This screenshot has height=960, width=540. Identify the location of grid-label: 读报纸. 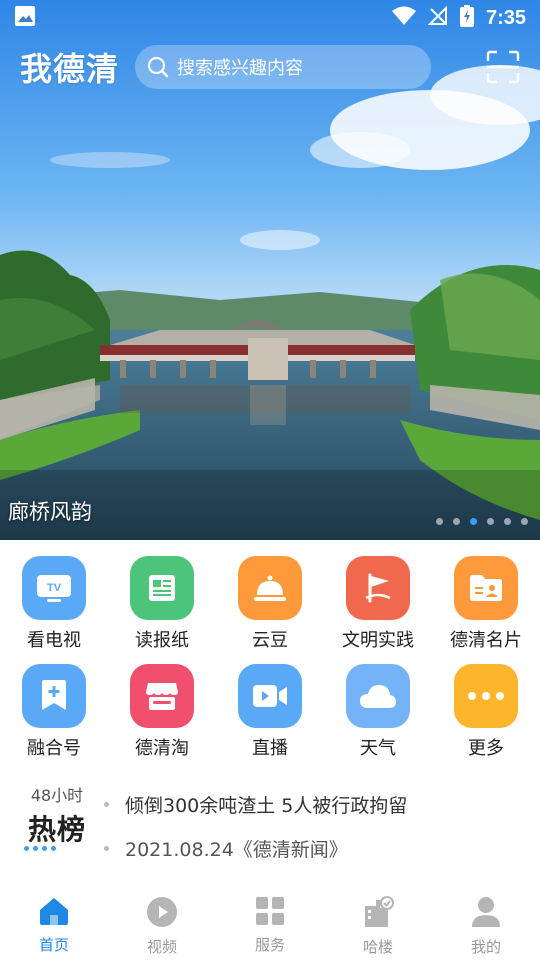
(162, 640).